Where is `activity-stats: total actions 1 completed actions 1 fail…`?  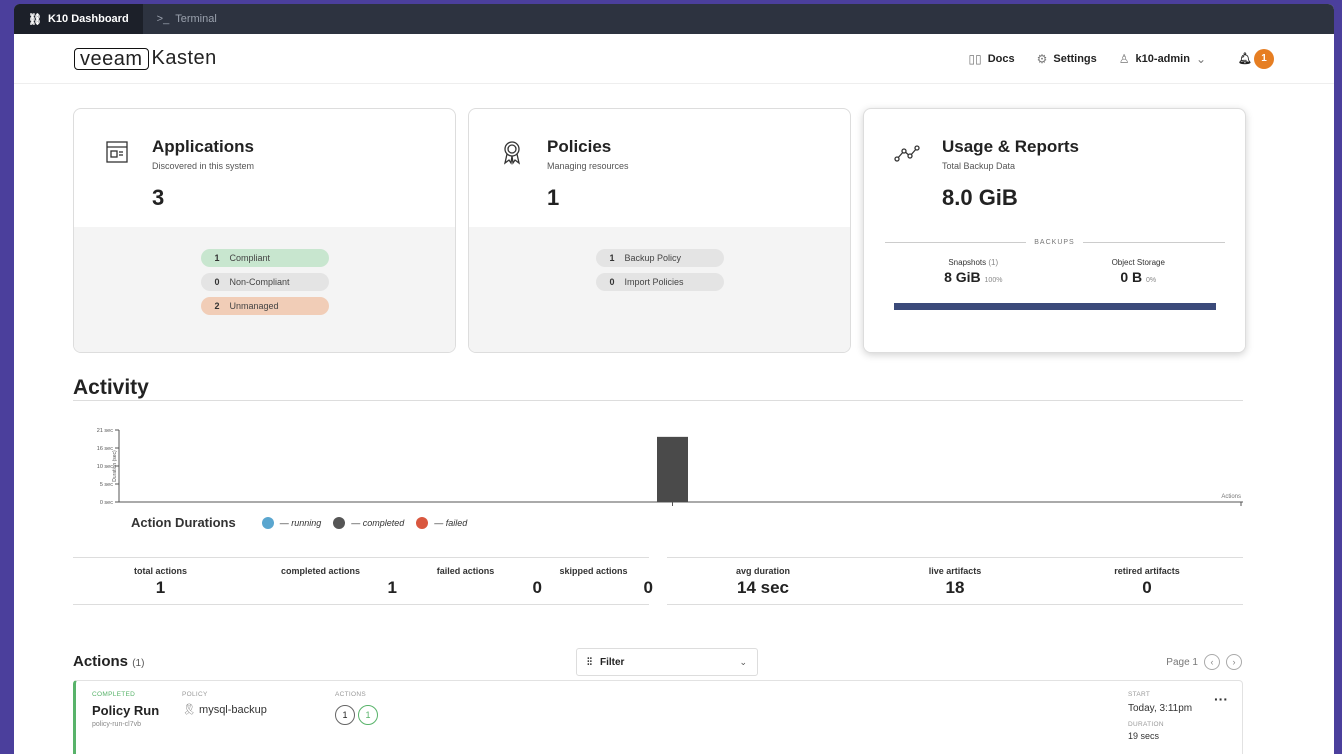
activity-stats: total actions 1 completed actions 1 fail… is located at coordinates (658, 581).